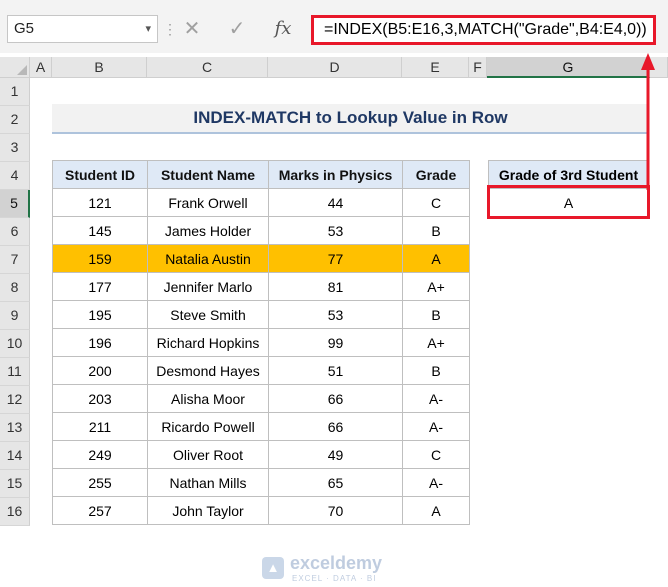 The height and width of the screenshot is (587, 668). What do you see at coordinates (15, 372) in the screenshot?
I see `row-header-11: 11` at bounding box center [15, 372].